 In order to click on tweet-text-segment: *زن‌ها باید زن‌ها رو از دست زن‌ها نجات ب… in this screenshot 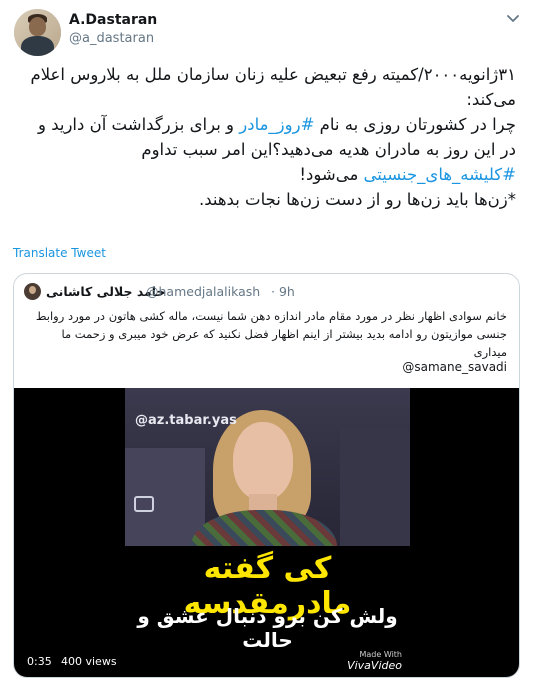, I will do `click(357, 199)`.